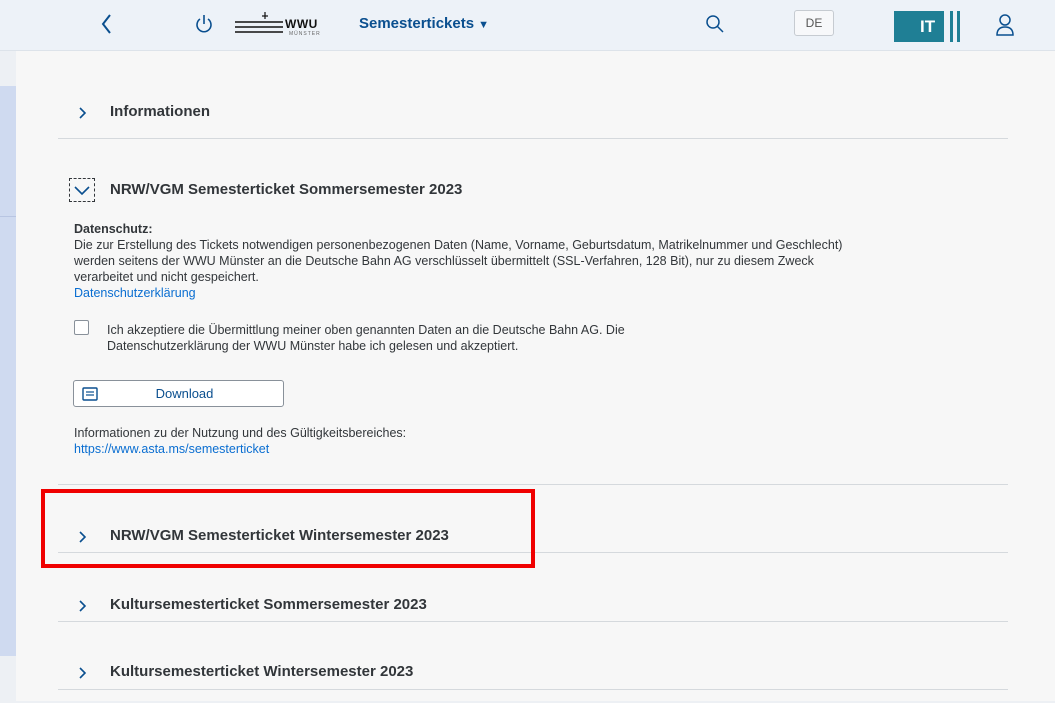 Image resolution: width=1055 pixels, height=703 pixels. What do you see at coordinates (527, 25) in the screenshot?
I see `shell-header: WWU MÜNSTER Semestertickets ▼ DE IT` at bounding box center [527, 25].